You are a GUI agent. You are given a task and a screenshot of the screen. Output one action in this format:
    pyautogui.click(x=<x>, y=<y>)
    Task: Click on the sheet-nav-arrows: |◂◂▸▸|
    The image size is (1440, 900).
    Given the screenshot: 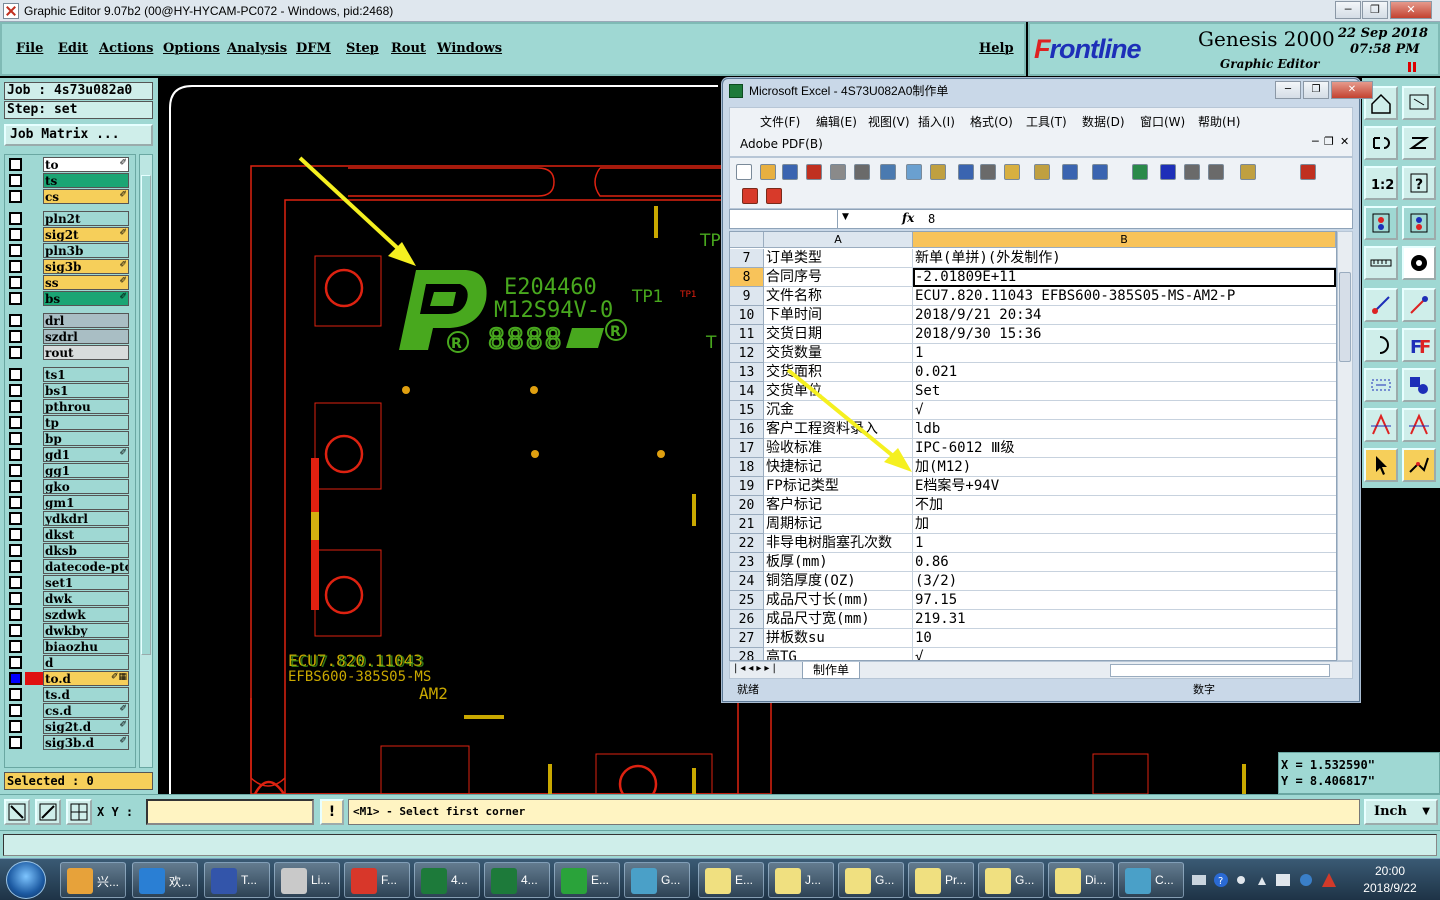 What is the action you would take?
    pyautogui.click(x=756, y=668)
    